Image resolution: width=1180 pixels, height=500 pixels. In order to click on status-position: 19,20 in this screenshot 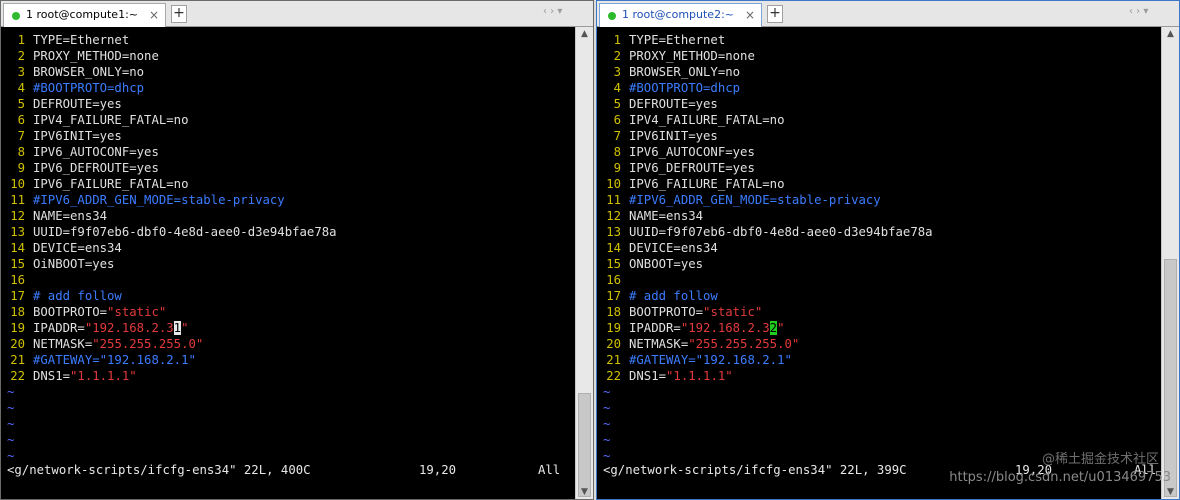, I will do `click(438, 470)`.